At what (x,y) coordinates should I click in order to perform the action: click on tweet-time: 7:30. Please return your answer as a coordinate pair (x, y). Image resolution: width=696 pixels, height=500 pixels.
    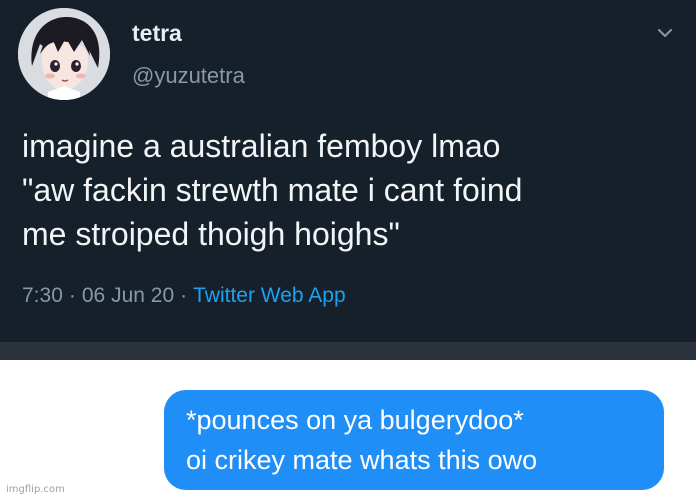
    Looking at the image, I should click on (42, 295).